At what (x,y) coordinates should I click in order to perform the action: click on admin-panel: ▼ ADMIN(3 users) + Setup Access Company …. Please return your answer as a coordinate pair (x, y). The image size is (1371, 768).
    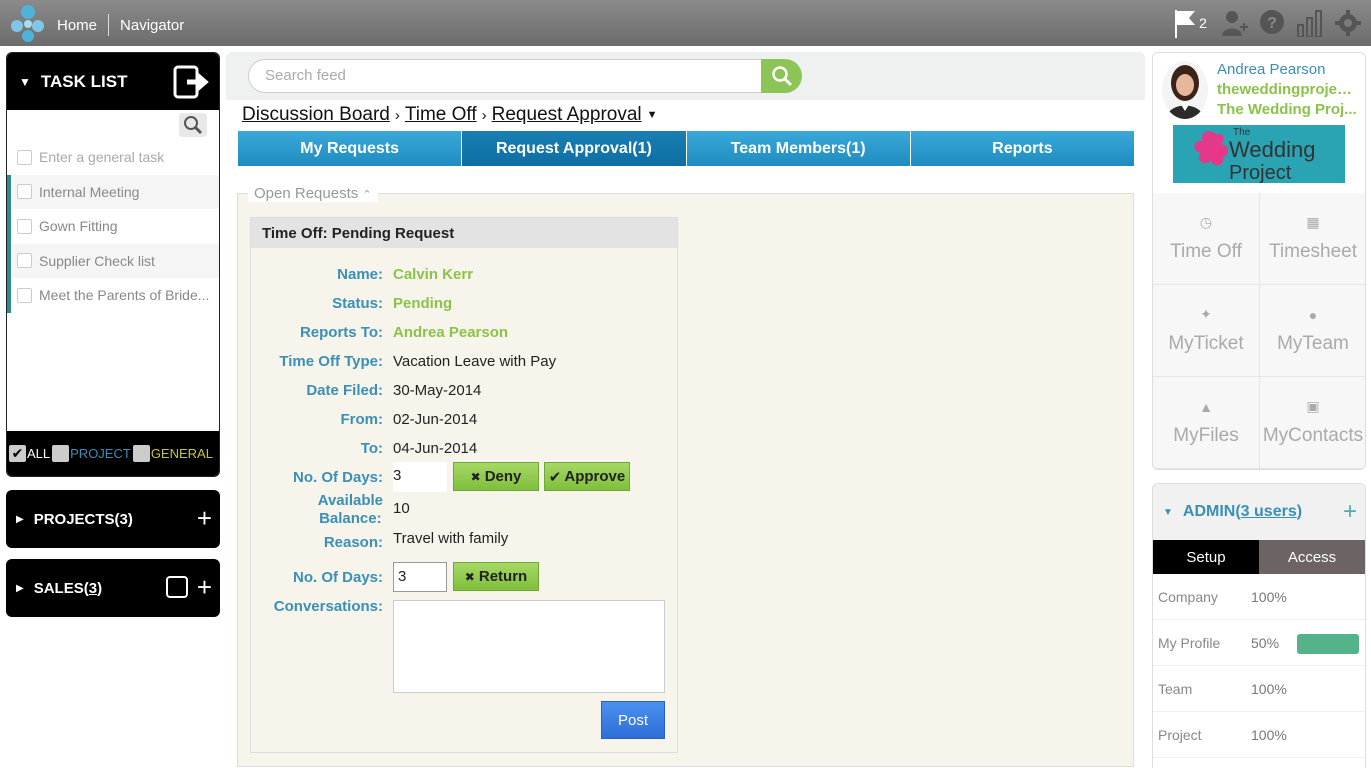
    Looking at the image, I should click on (1259, 625).